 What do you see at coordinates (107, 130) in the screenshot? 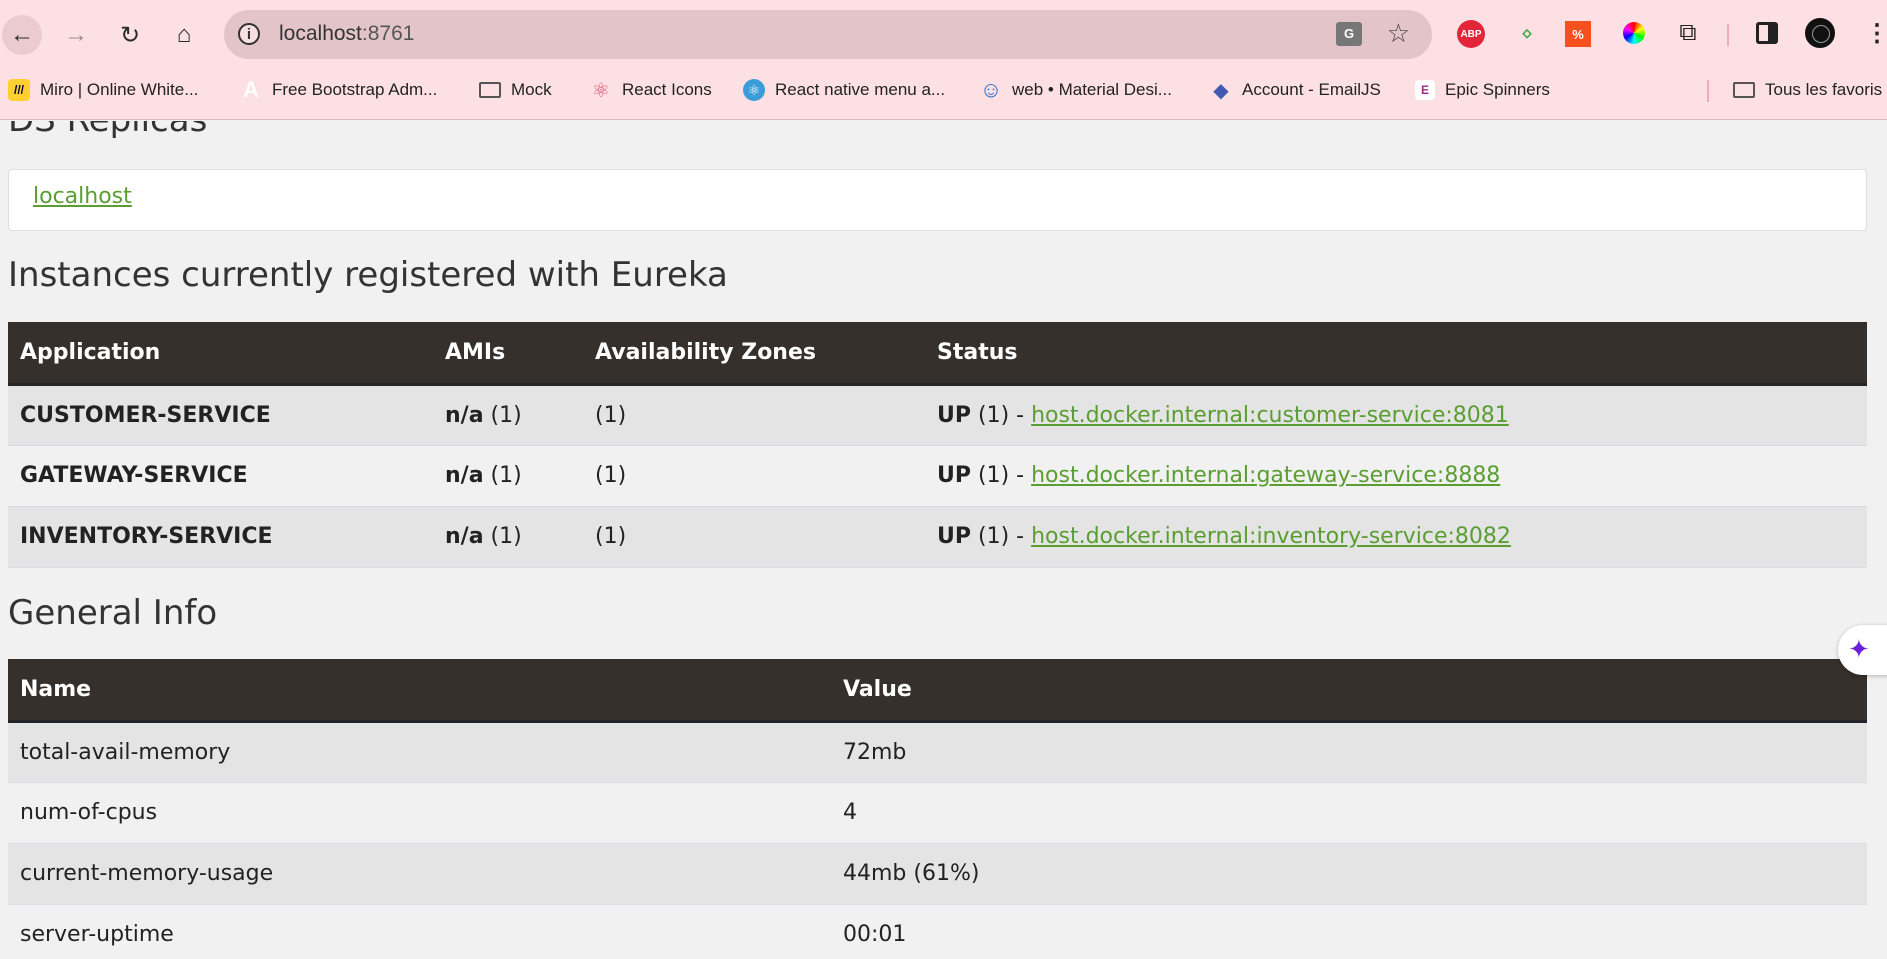
I see `ds-replicas-heading: DS Replicas` at bounding box center [107, 130].